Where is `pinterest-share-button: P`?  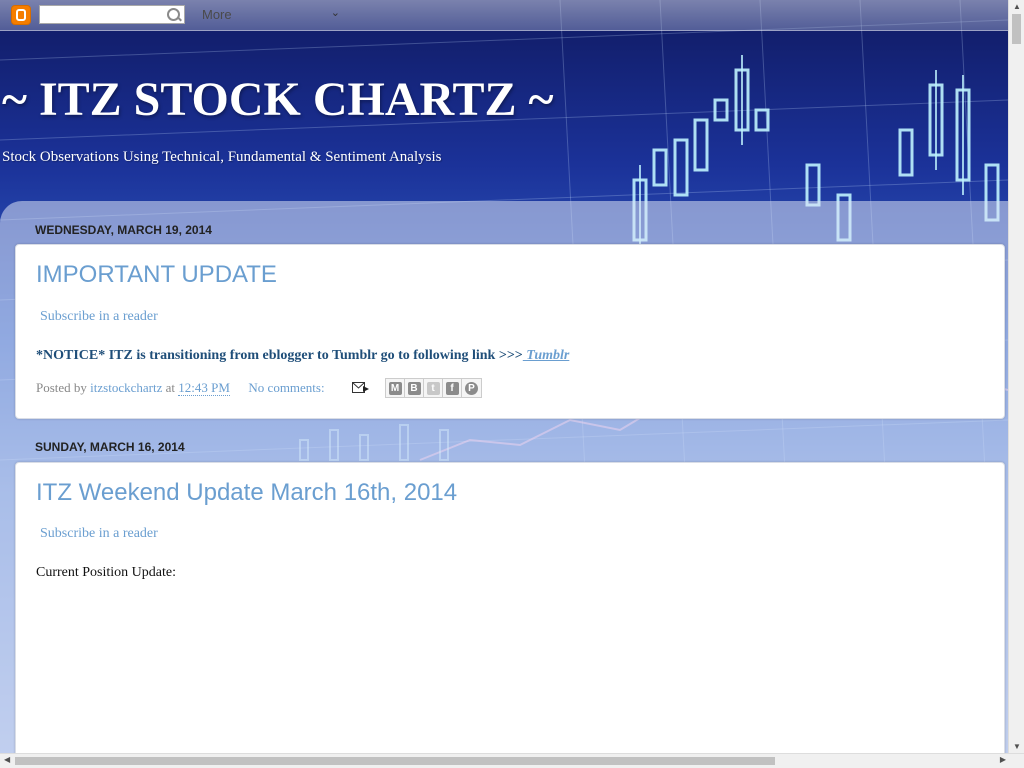
pinterest-share-button: P is located at coordinates (471, 388).